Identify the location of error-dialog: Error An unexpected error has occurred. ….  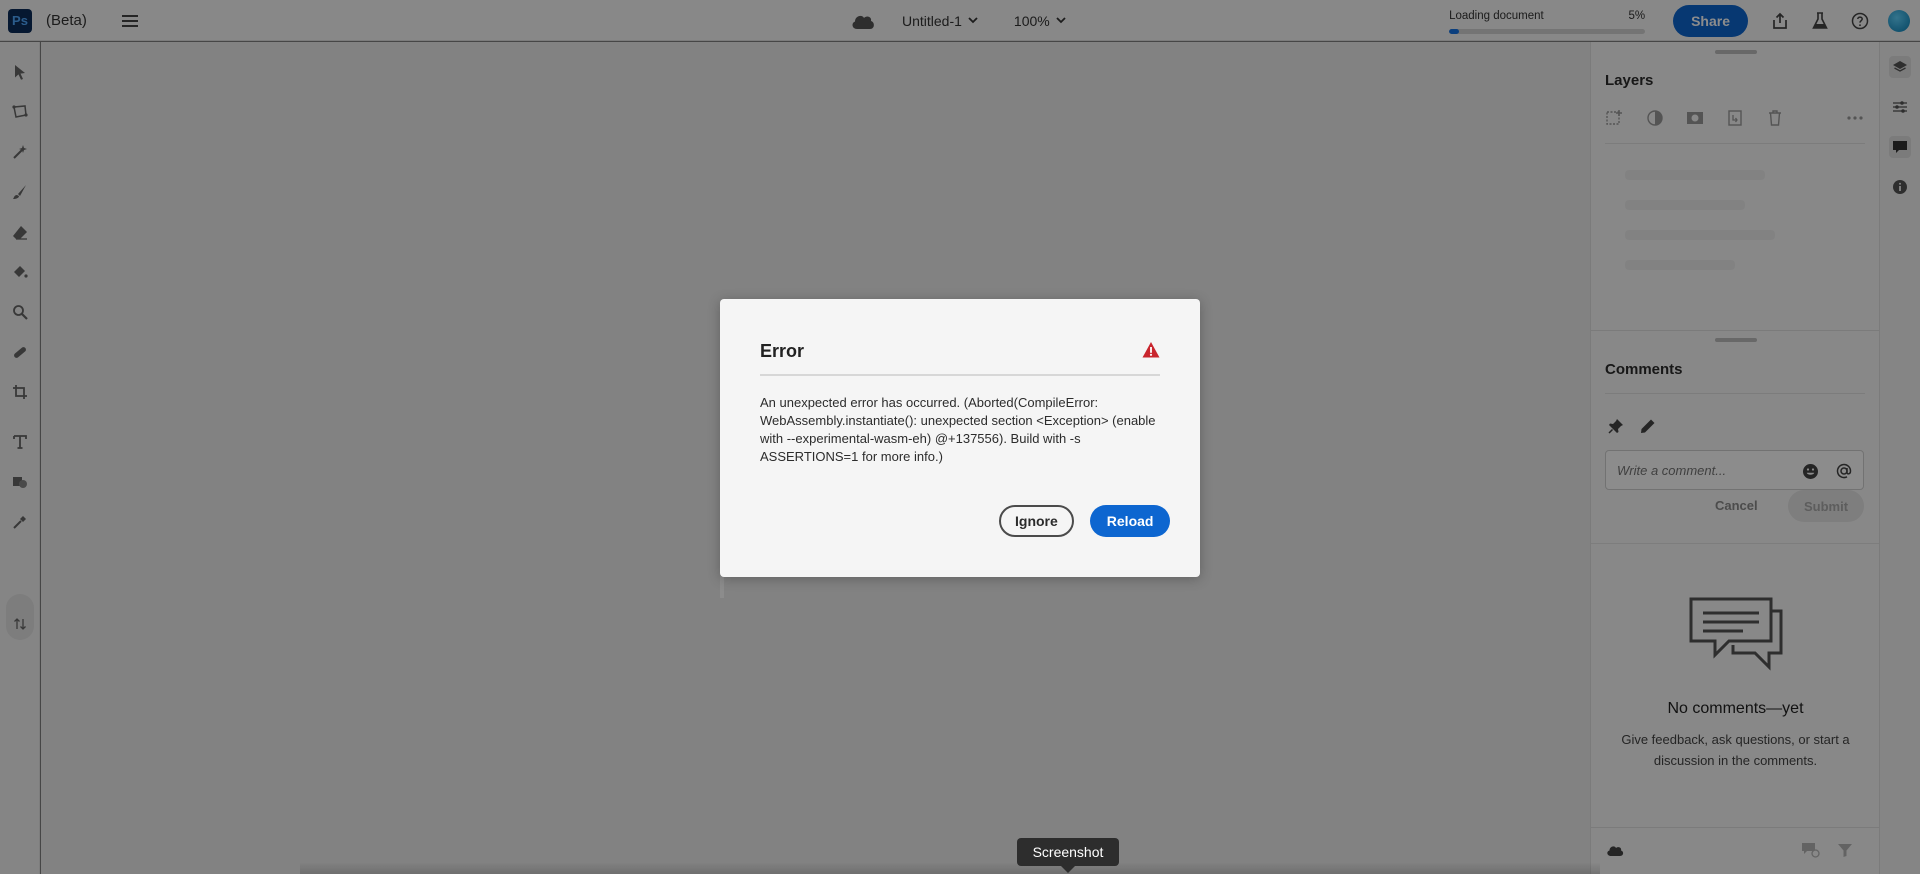
(960, 438).